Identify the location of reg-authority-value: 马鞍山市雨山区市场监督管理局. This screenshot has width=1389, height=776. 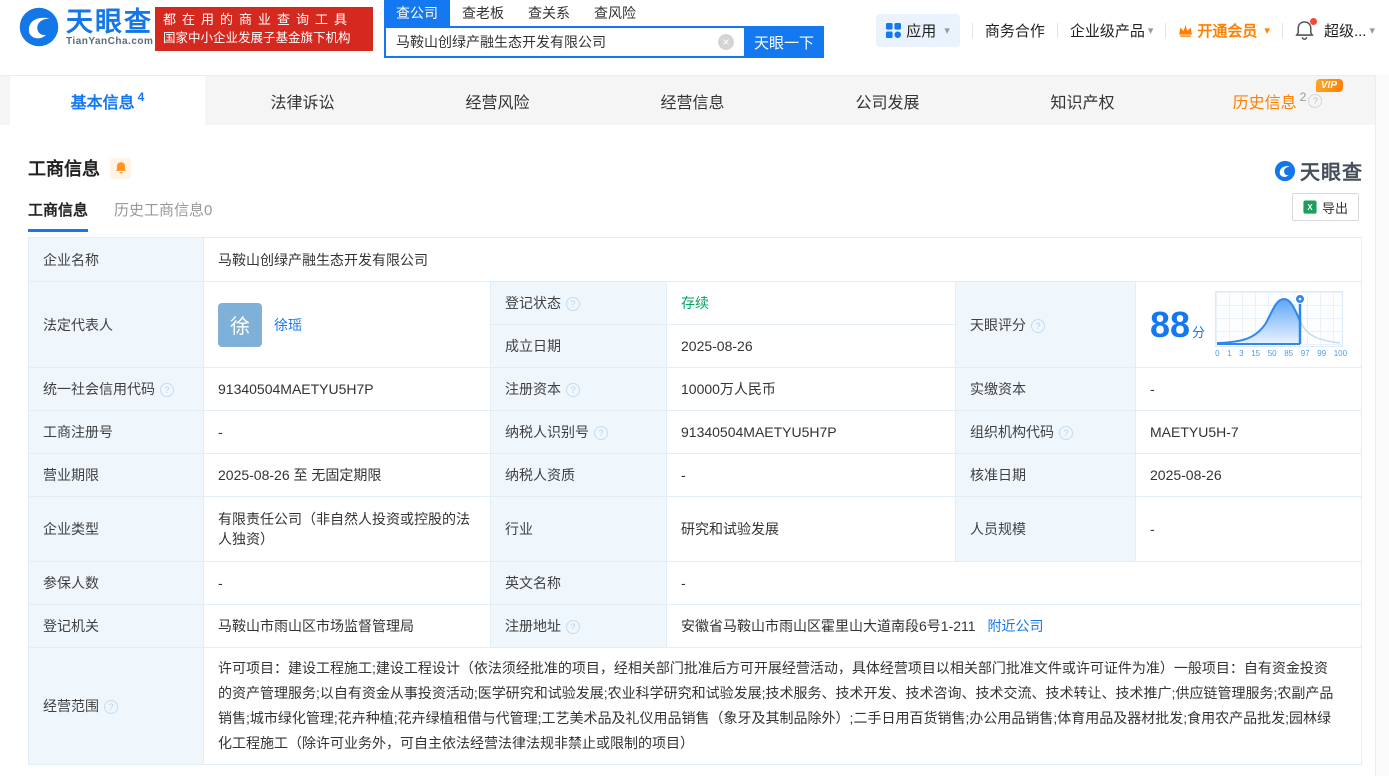
(347, 626).